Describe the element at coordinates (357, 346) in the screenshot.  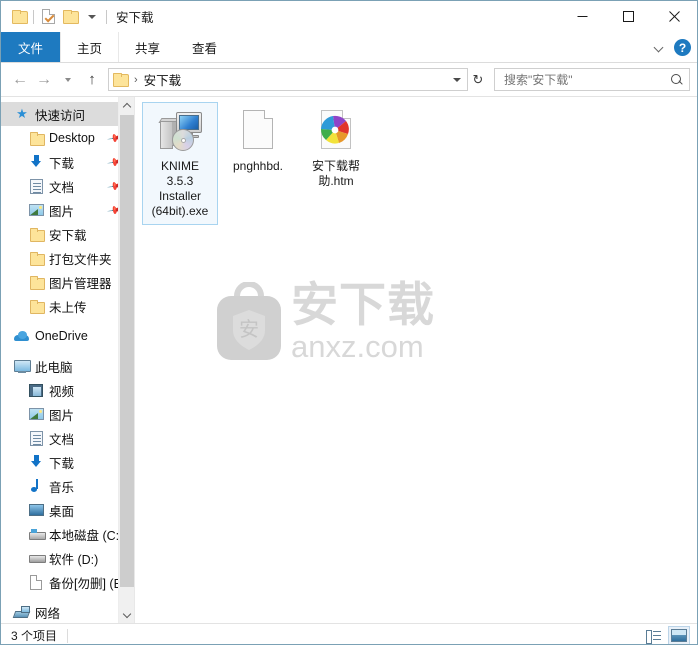
I see `watermark-domain: anxz.com` at that location.